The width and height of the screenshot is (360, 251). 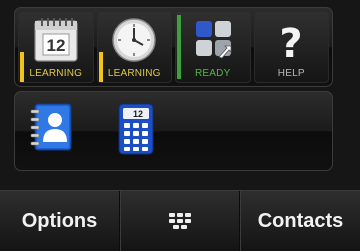 I want to click on clock-icon, so click(x=134, y=40).